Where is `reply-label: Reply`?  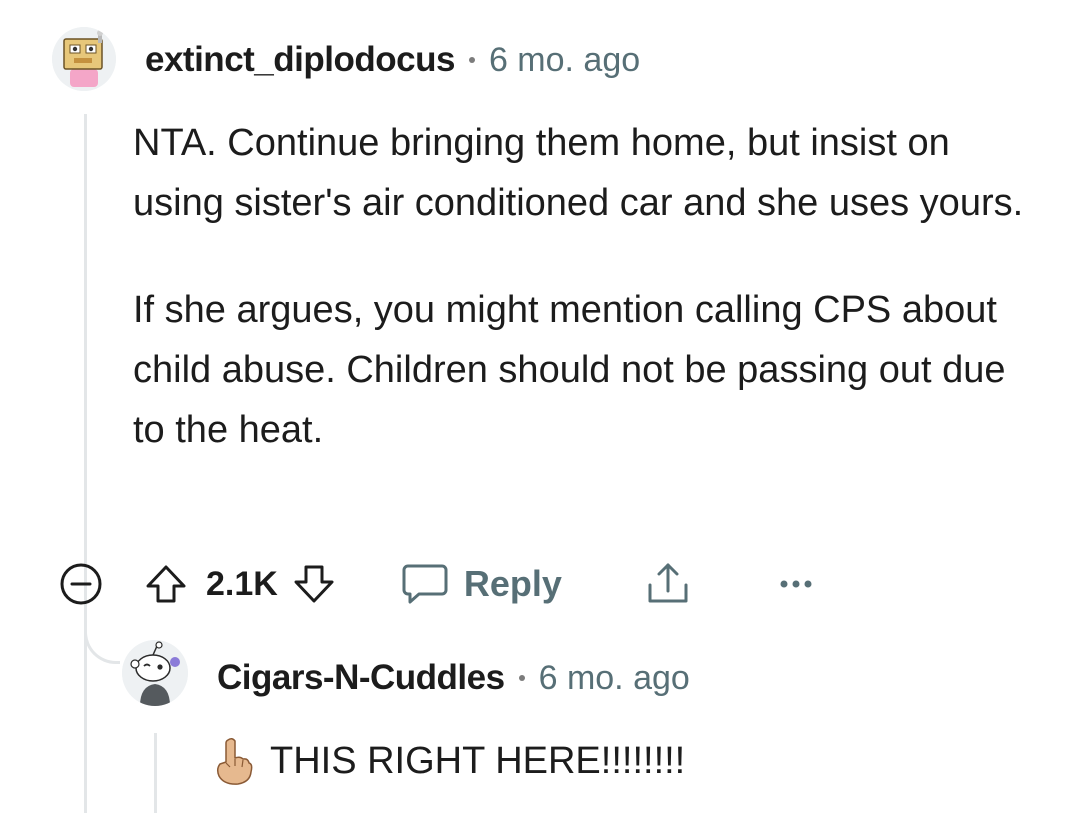 reply-label: Reply is located at coordinates (512, 583).